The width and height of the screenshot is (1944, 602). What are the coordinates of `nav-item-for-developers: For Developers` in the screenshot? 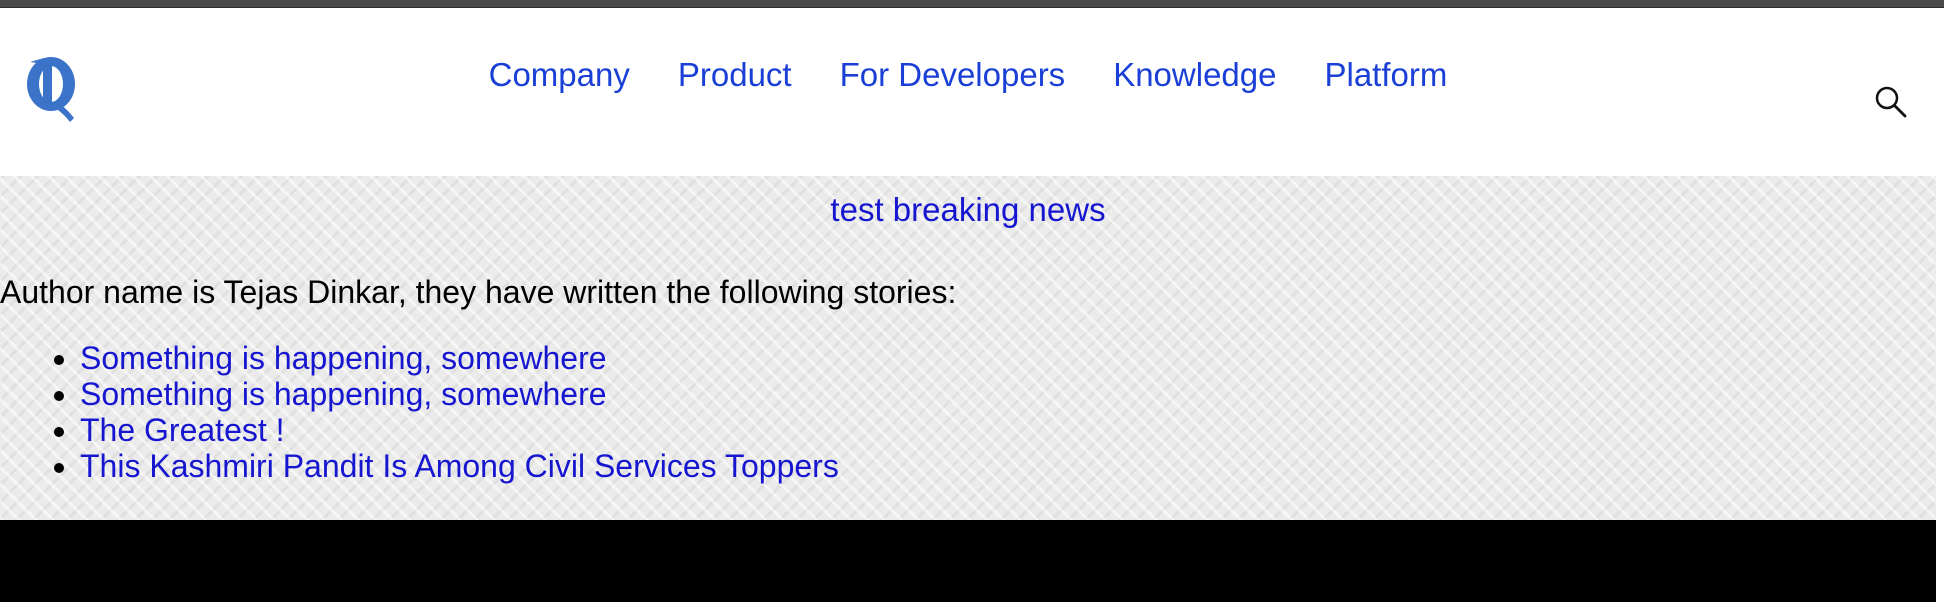 It's located at (953, 75).